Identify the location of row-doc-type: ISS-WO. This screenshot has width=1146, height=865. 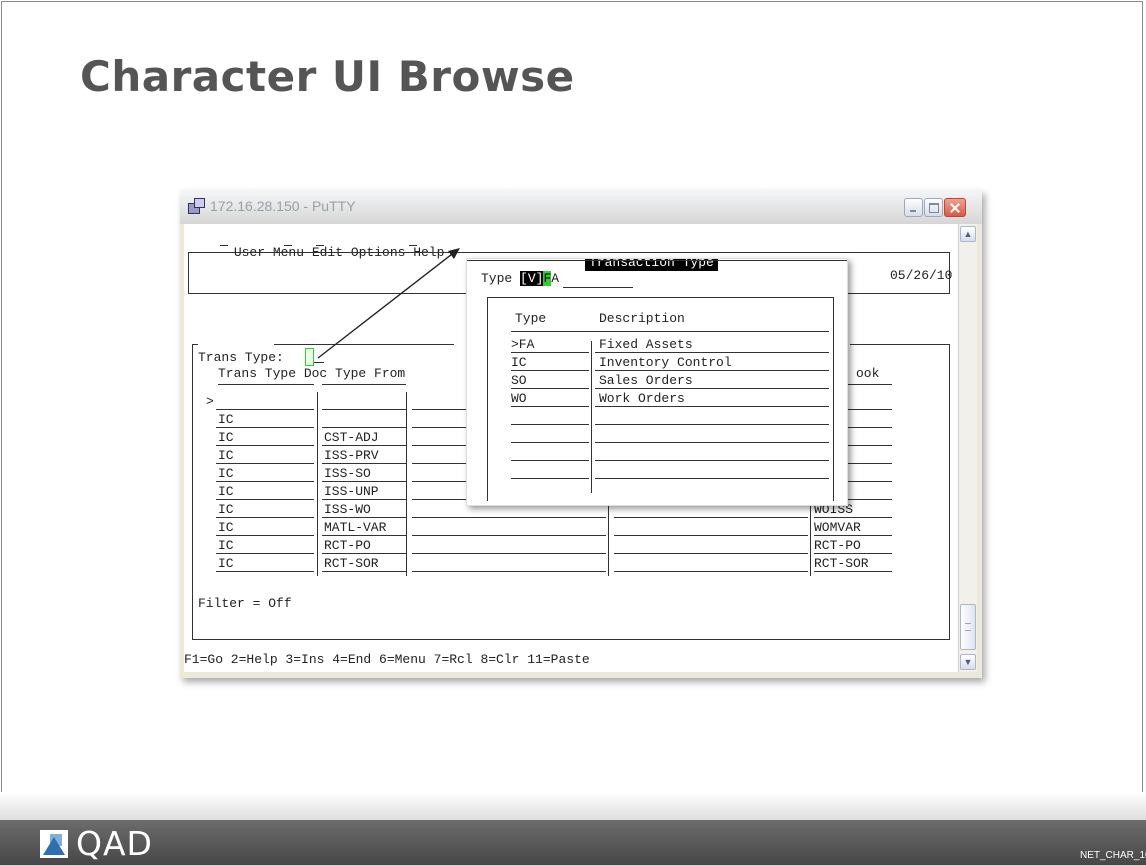
(347, 509).